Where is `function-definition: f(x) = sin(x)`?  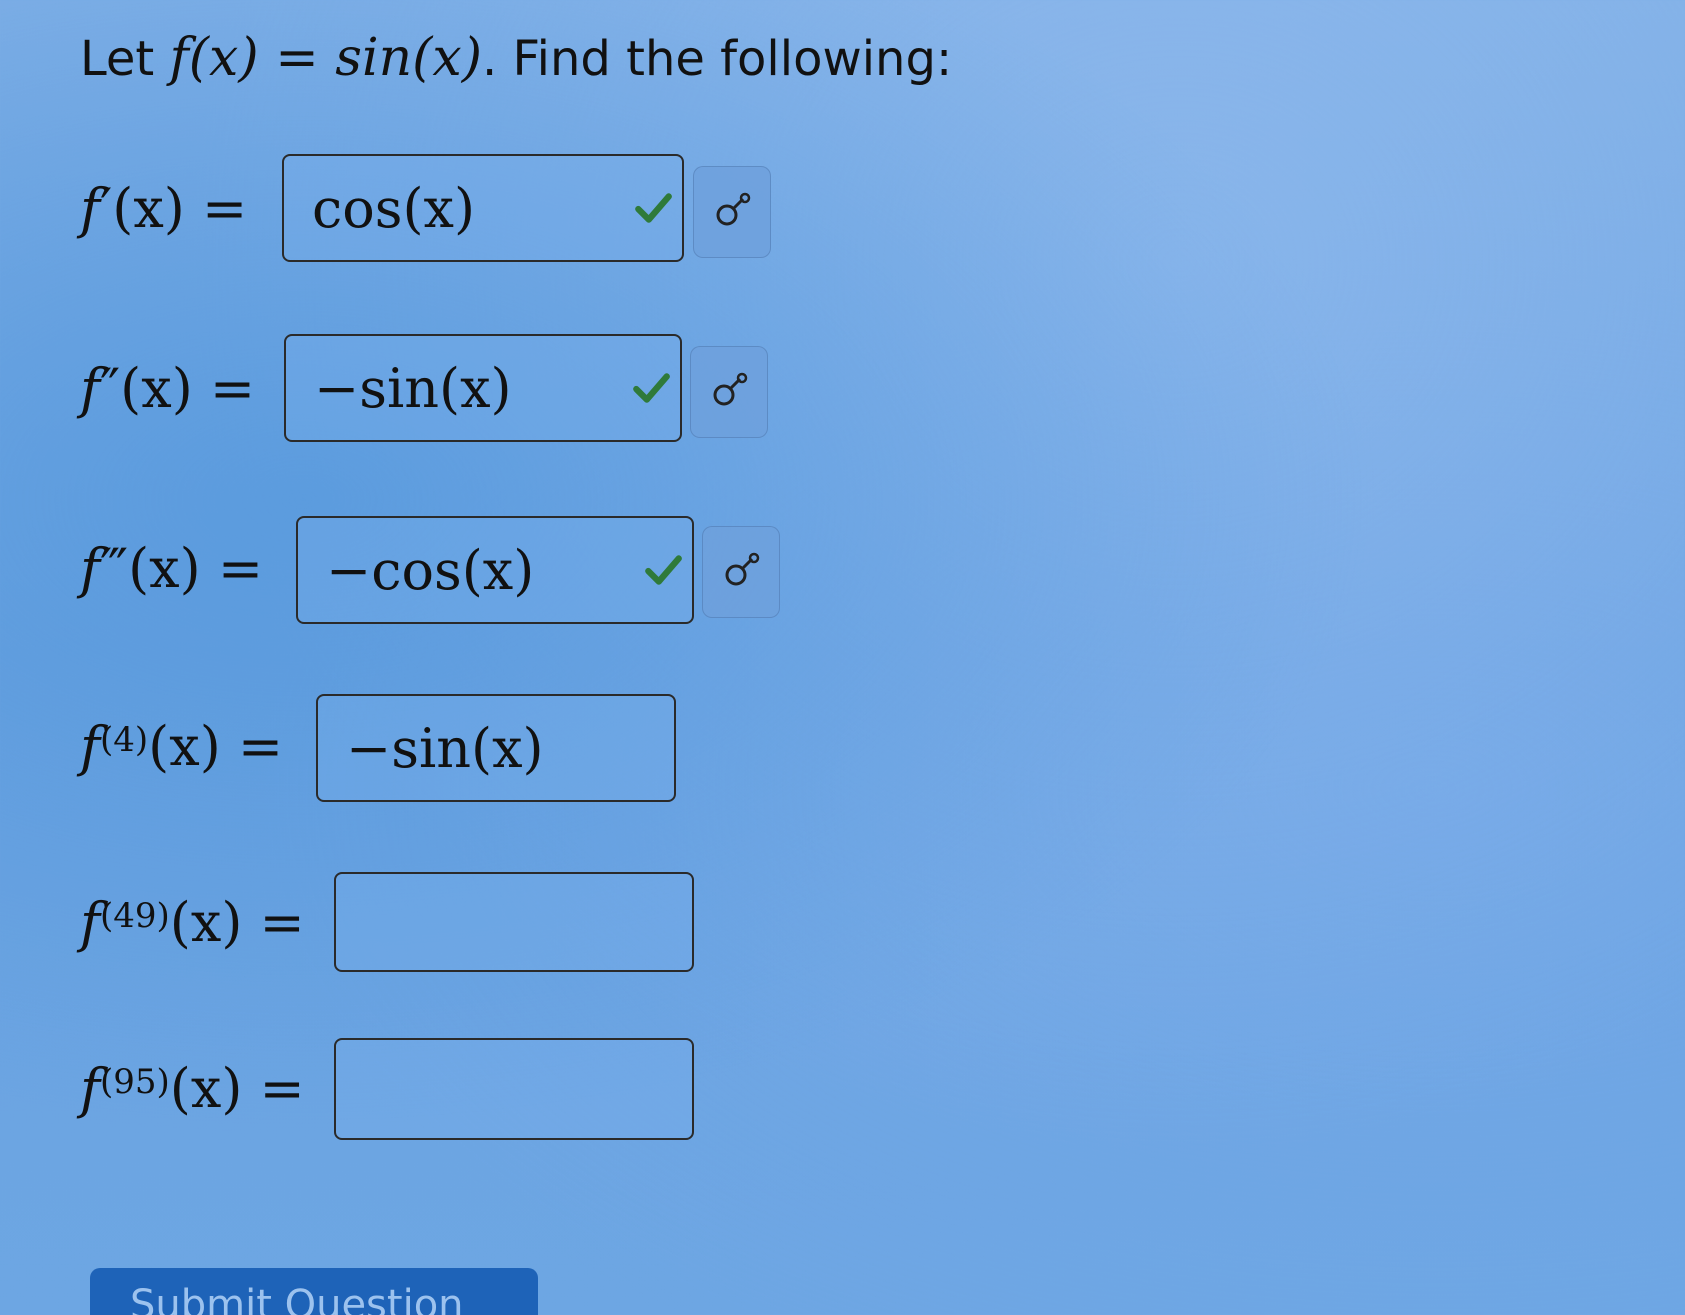
function-definition: f(x) = sin(x) is located at coordinates (325, 58).